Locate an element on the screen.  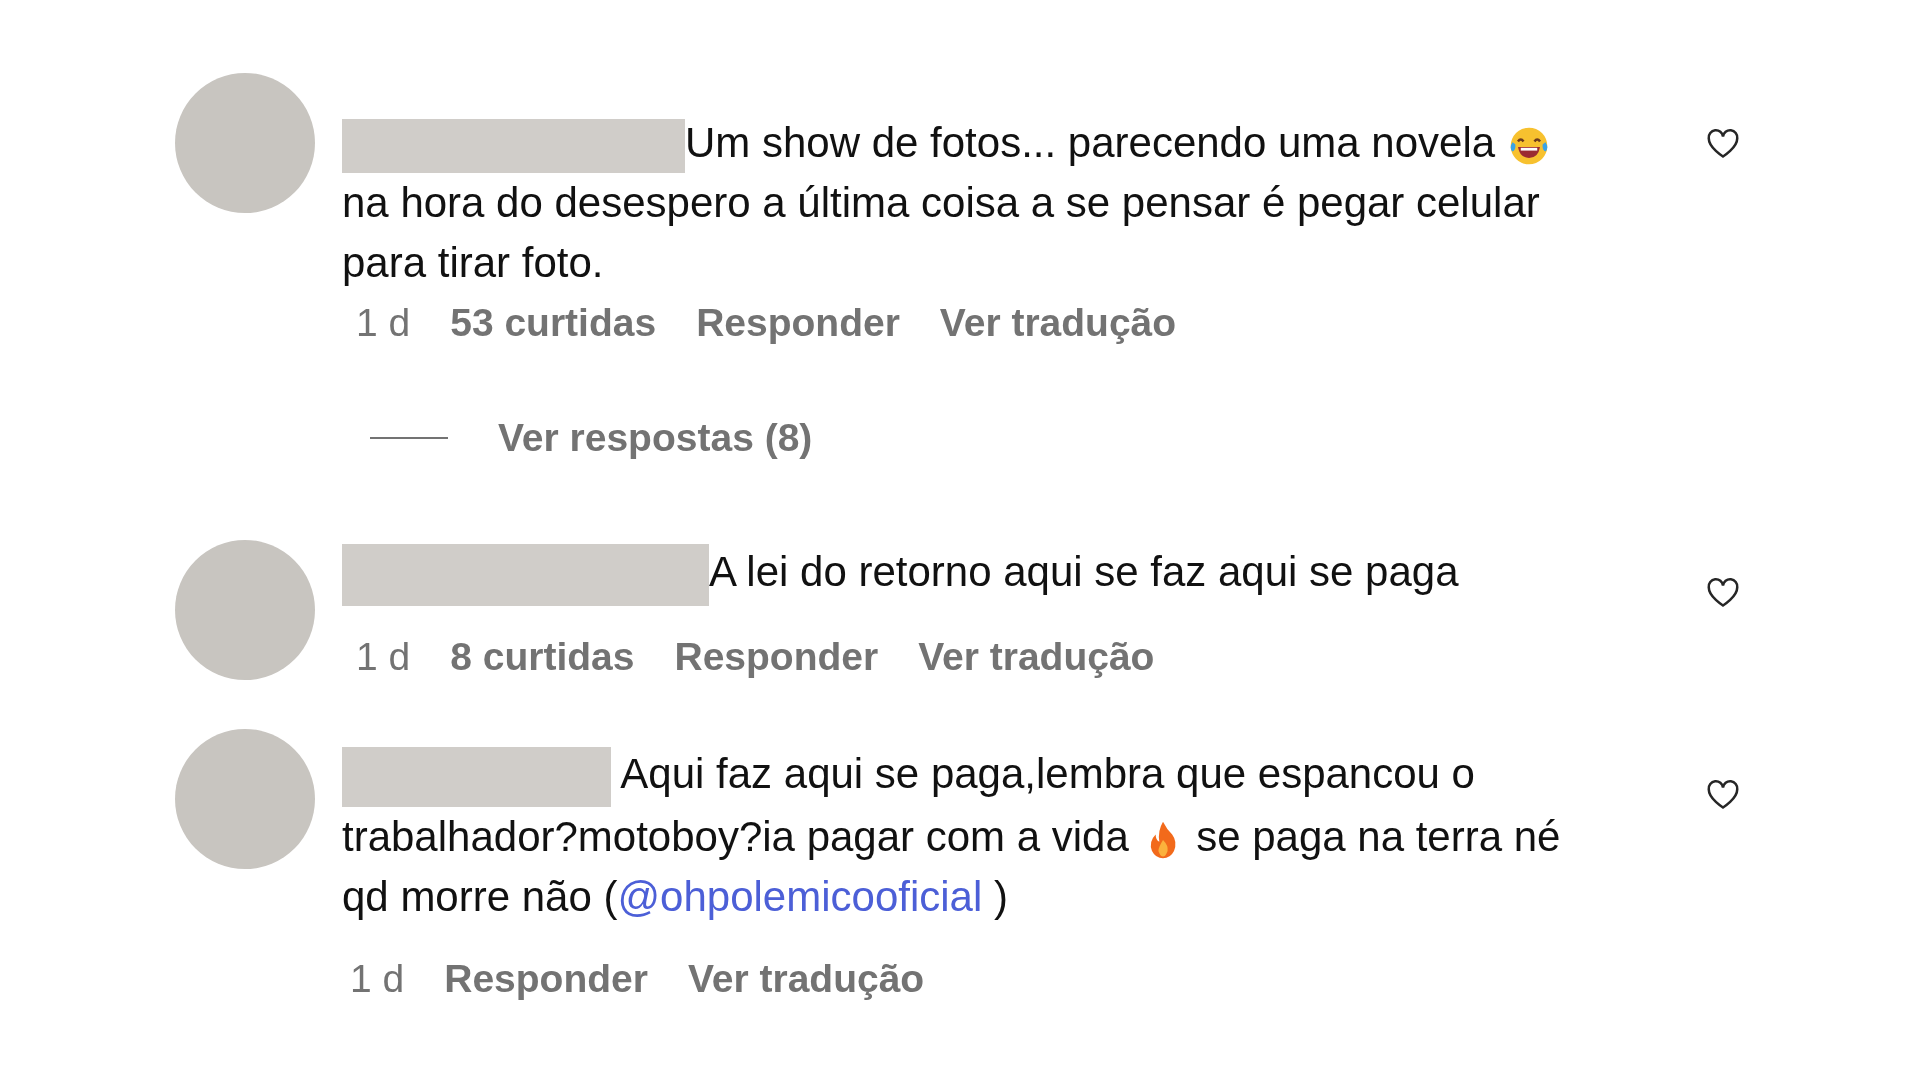
likes-count: 53 curtidas is located at coordinates (553, 323).